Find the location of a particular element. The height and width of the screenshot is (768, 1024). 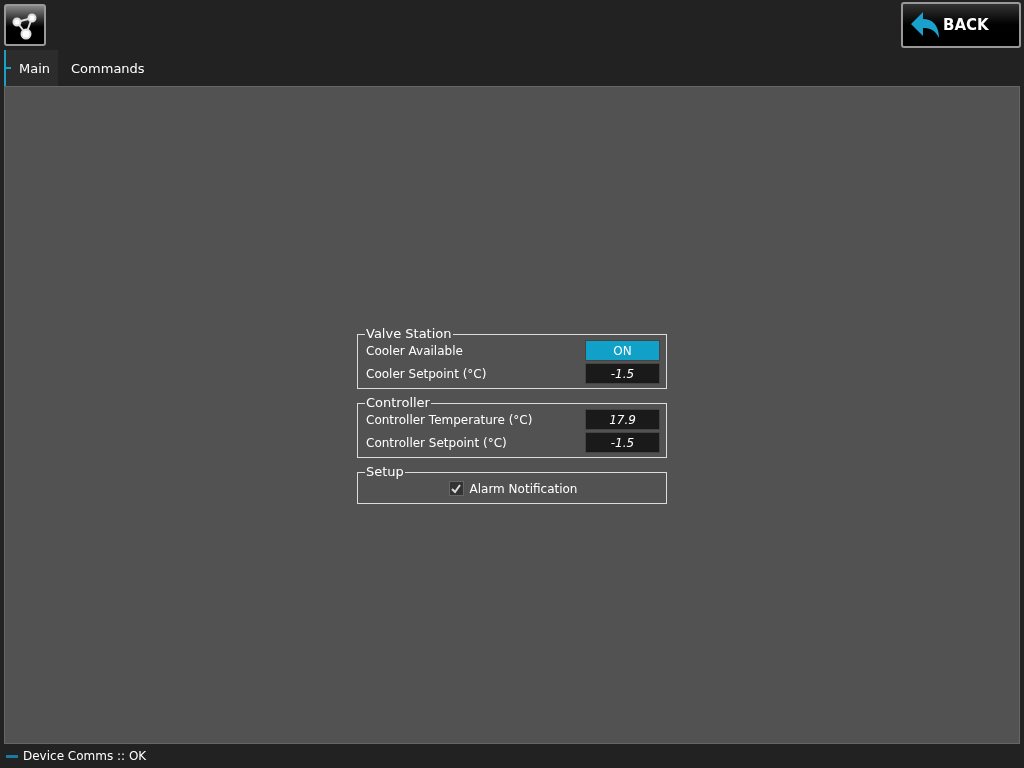

status-text: Device Comms :: OK is located at coordinates (85, 756).